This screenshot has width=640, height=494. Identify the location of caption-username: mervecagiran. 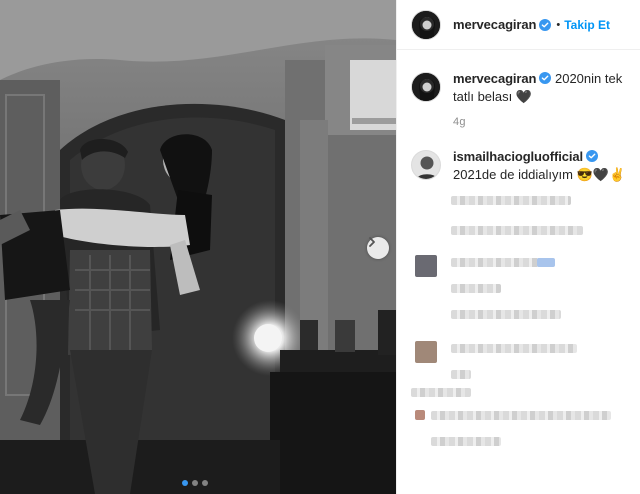
(494, 78).